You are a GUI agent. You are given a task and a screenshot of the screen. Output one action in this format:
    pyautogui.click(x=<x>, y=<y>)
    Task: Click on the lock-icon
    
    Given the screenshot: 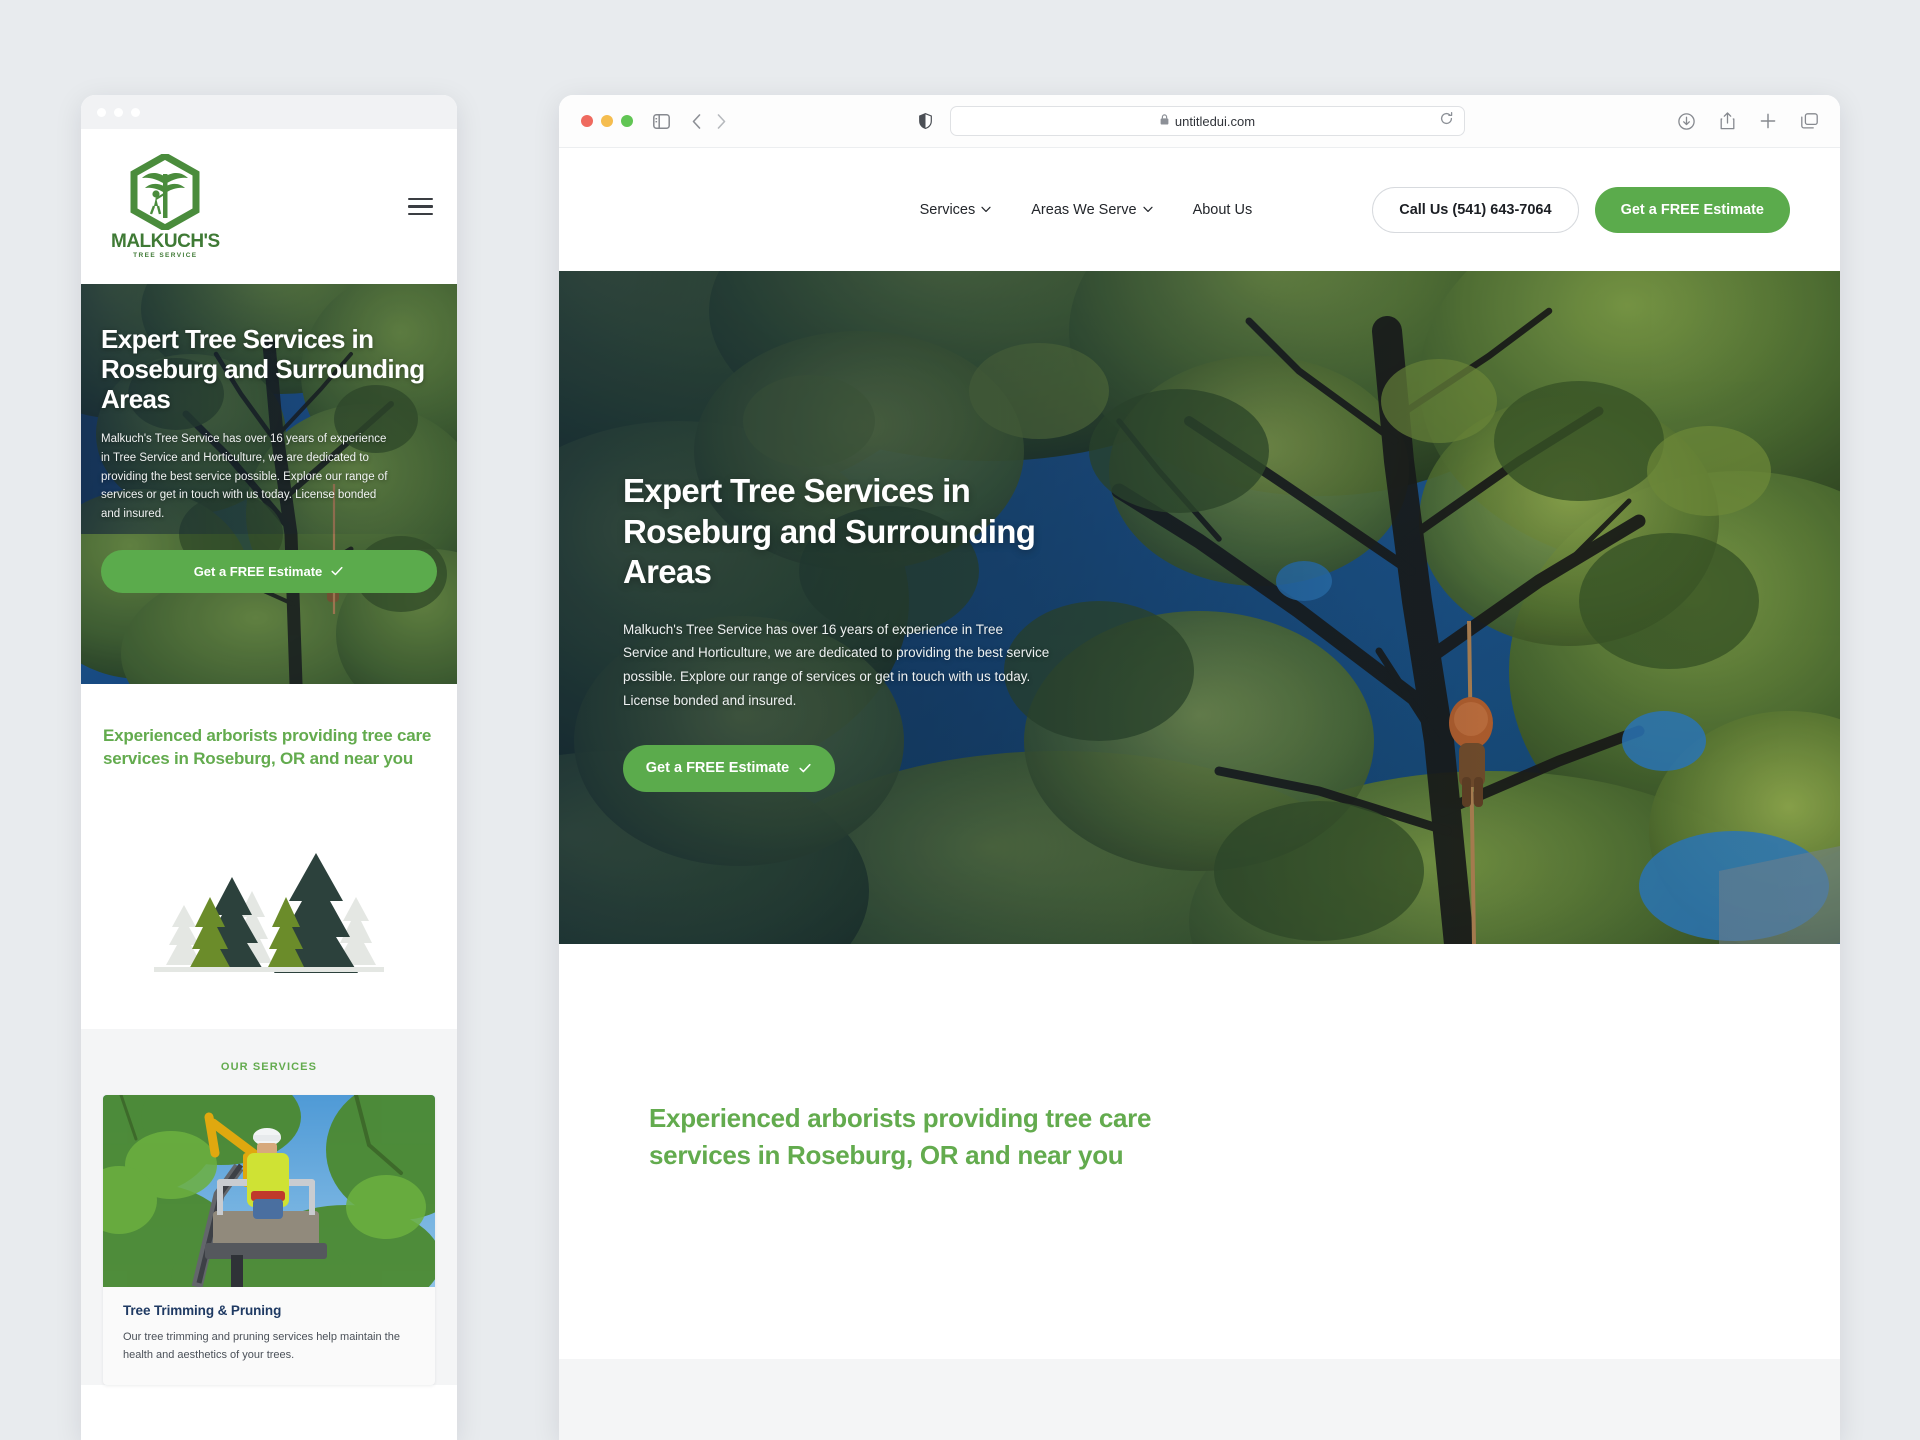 What is the action you would take?
    pyautogui.click(x=1164, y=121)
    